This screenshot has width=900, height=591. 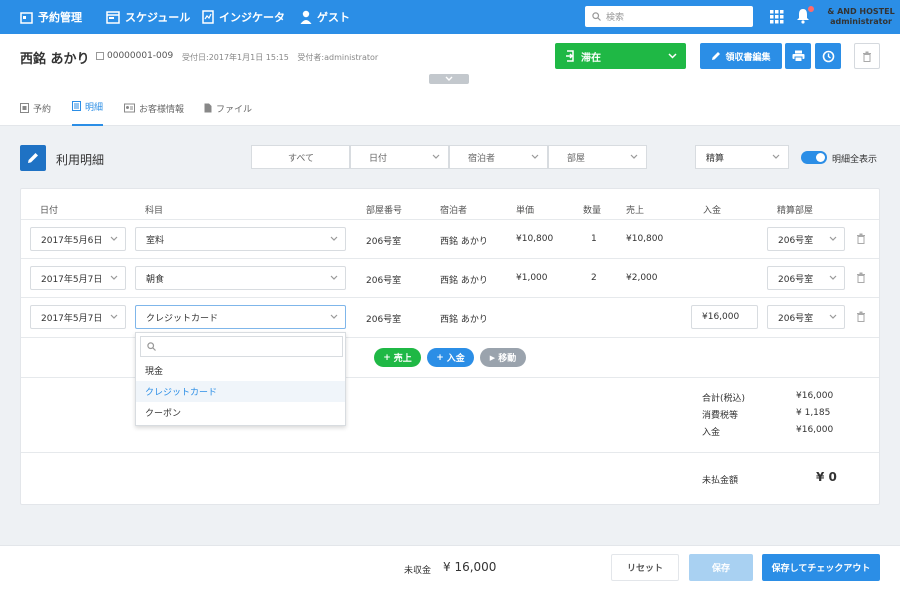 I want to click on dropdown-search-input, so click(x=241, y=346).